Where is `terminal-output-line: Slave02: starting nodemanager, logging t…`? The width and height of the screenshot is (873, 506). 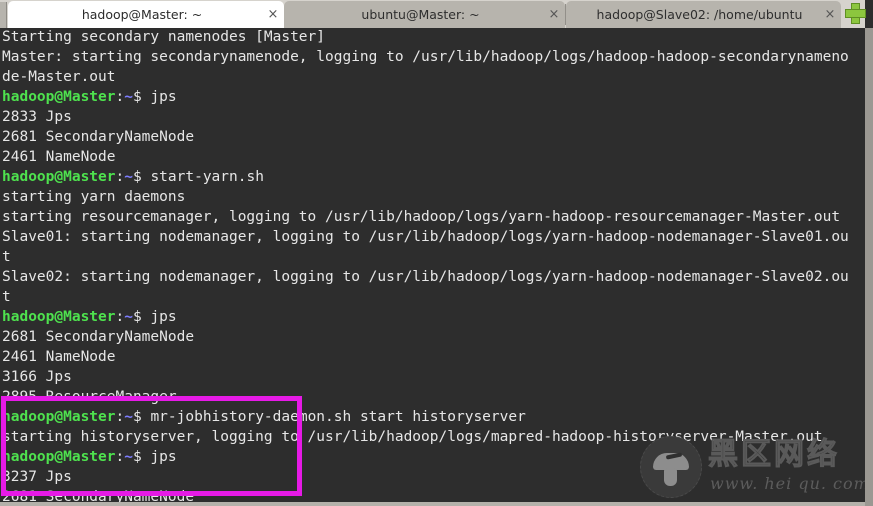
terminal-output-line: Slave02: starting nodemanager, logging t… is located at coordinates (425, 277).